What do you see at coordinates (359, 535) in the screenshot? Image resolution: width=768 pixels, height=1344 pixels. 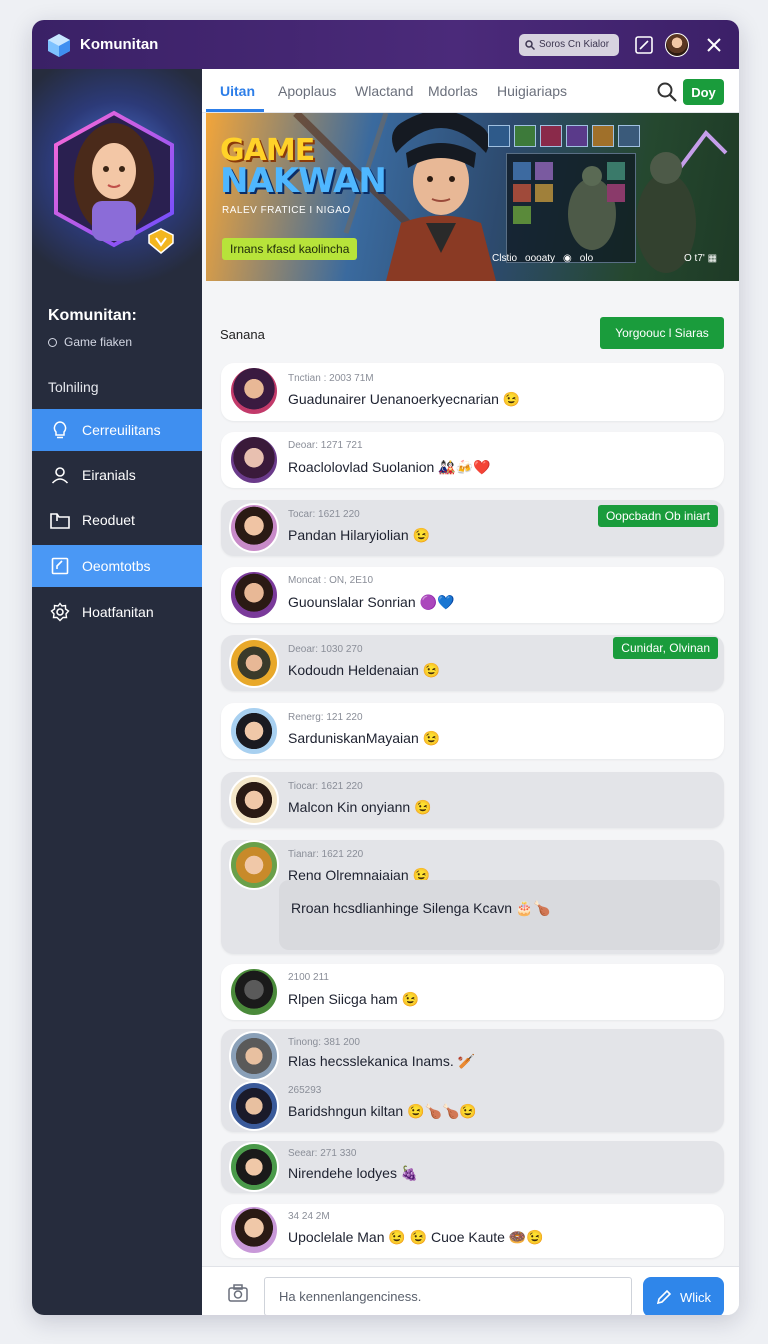 I see `message-text: Pandan Hilaryiolian 😉` at bounding box center [359, 535].